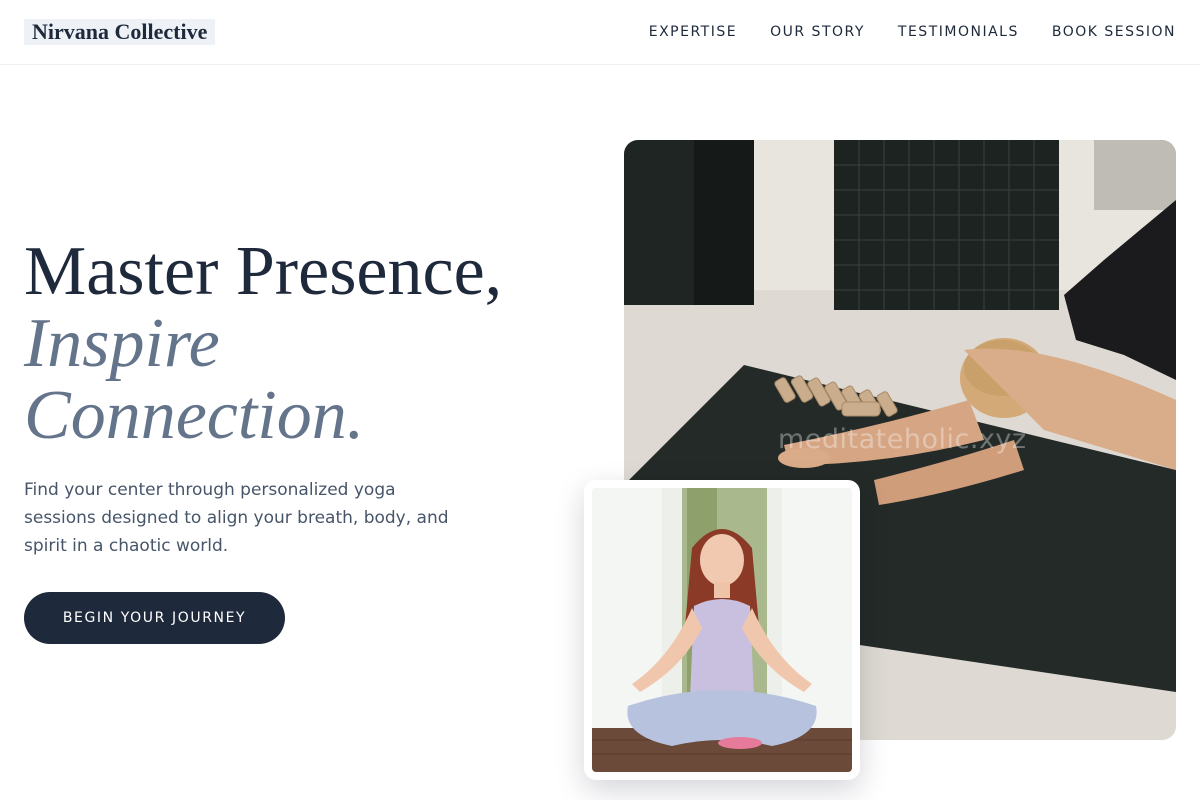 Image resolution: width=1200 pixels, height=800 pixels. I want to click on hero-title-line-2: Inspire, so click(122, 343).